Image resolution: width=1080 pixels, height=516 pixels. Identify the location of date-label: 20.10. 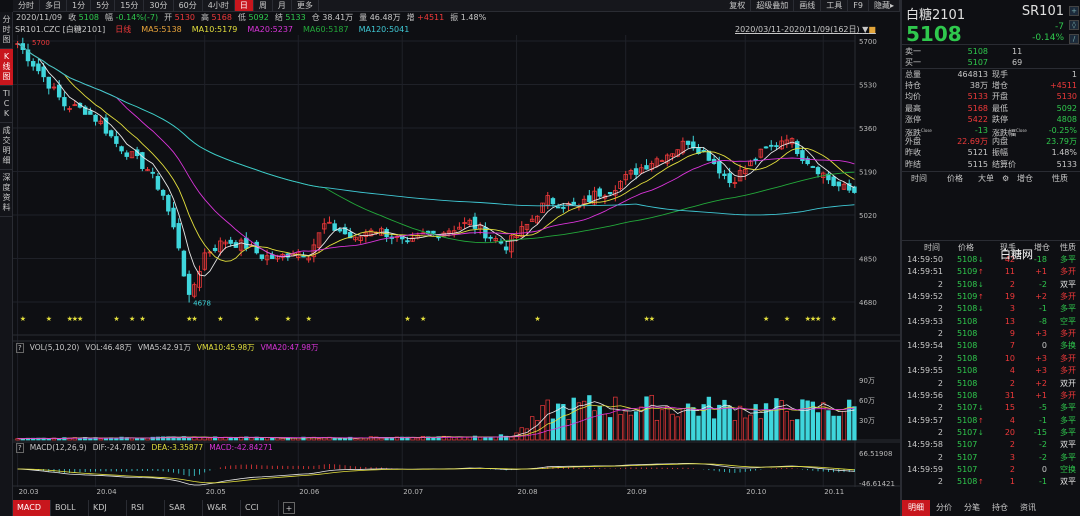
(756, 492).